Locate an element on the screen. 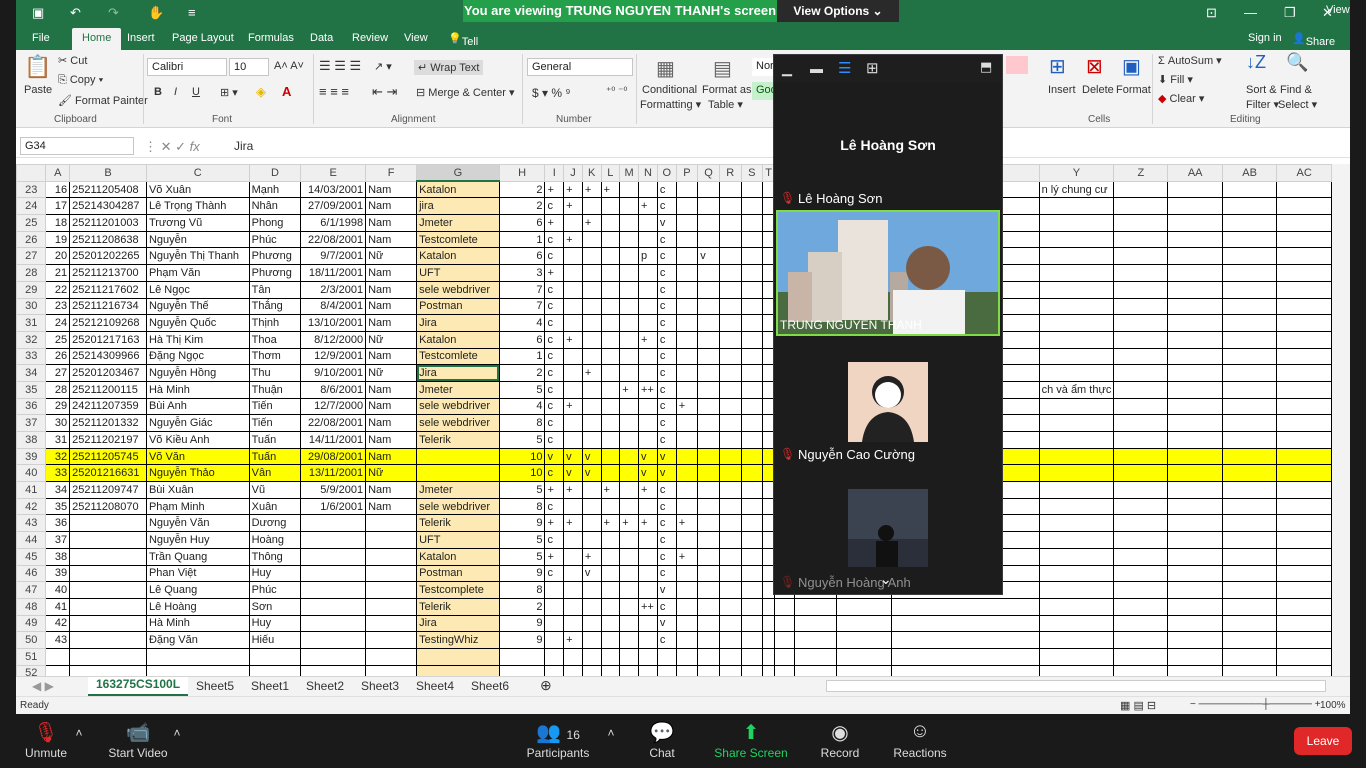 This screenshot has height=768, width=1366. sheet-tab: Sheet5 is located at coordinates (215, 686).